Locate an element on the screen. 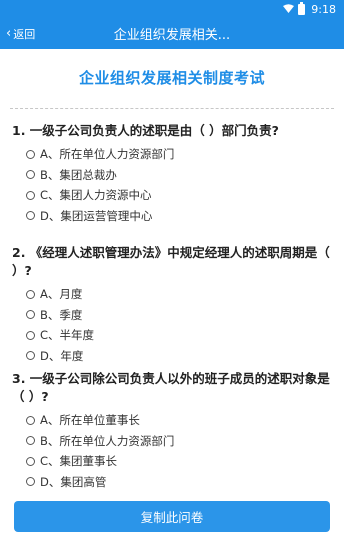 This screenshot has height=550, width=344. option-label: B、集团总裁办 is located at coordinates (78, 174).